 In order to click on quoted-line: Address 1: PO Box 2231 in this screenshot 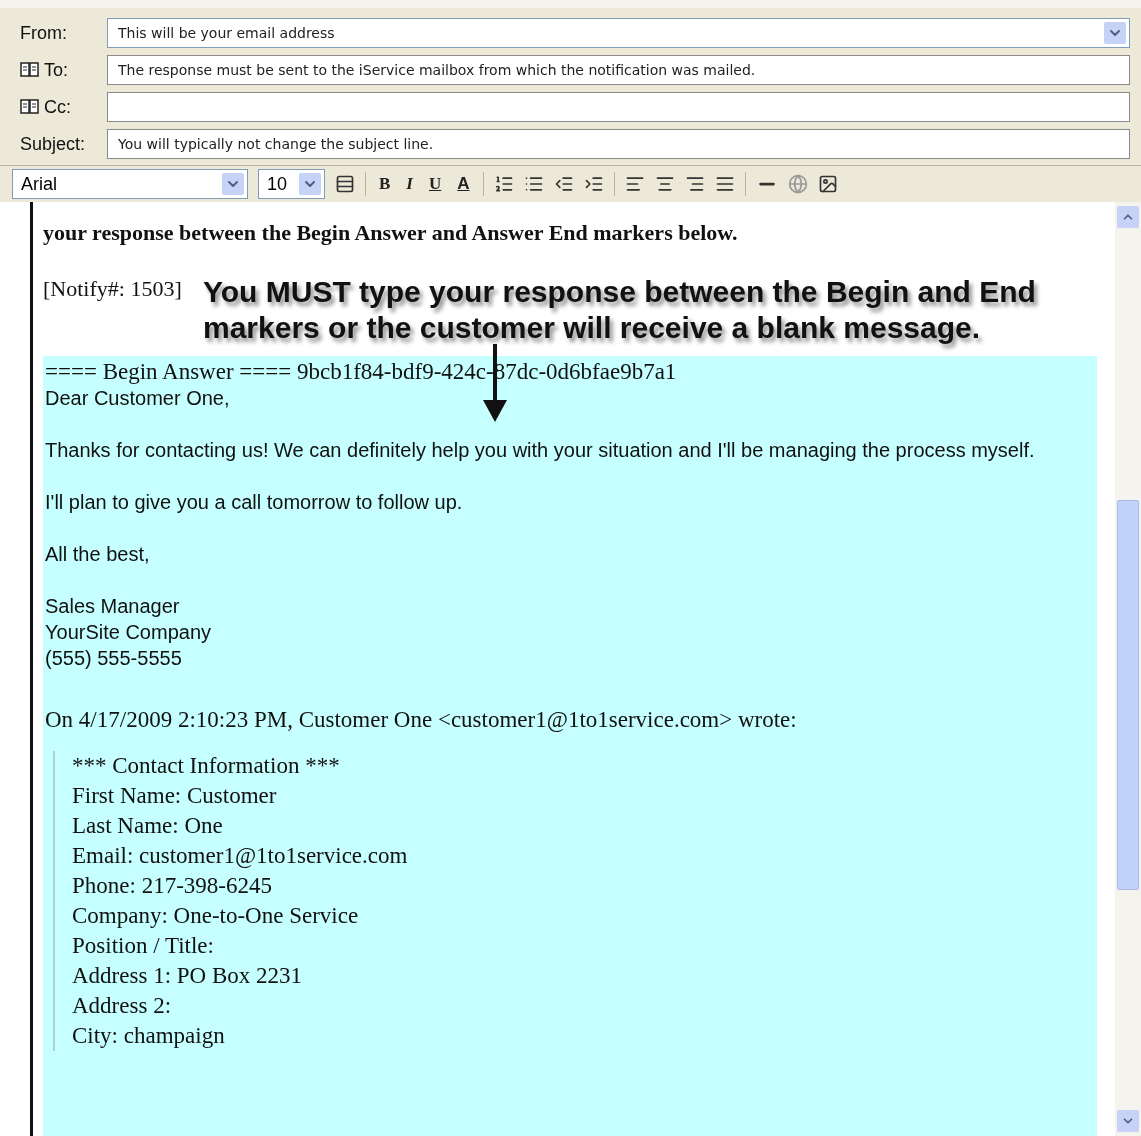, I will do `click(187, 976)`.